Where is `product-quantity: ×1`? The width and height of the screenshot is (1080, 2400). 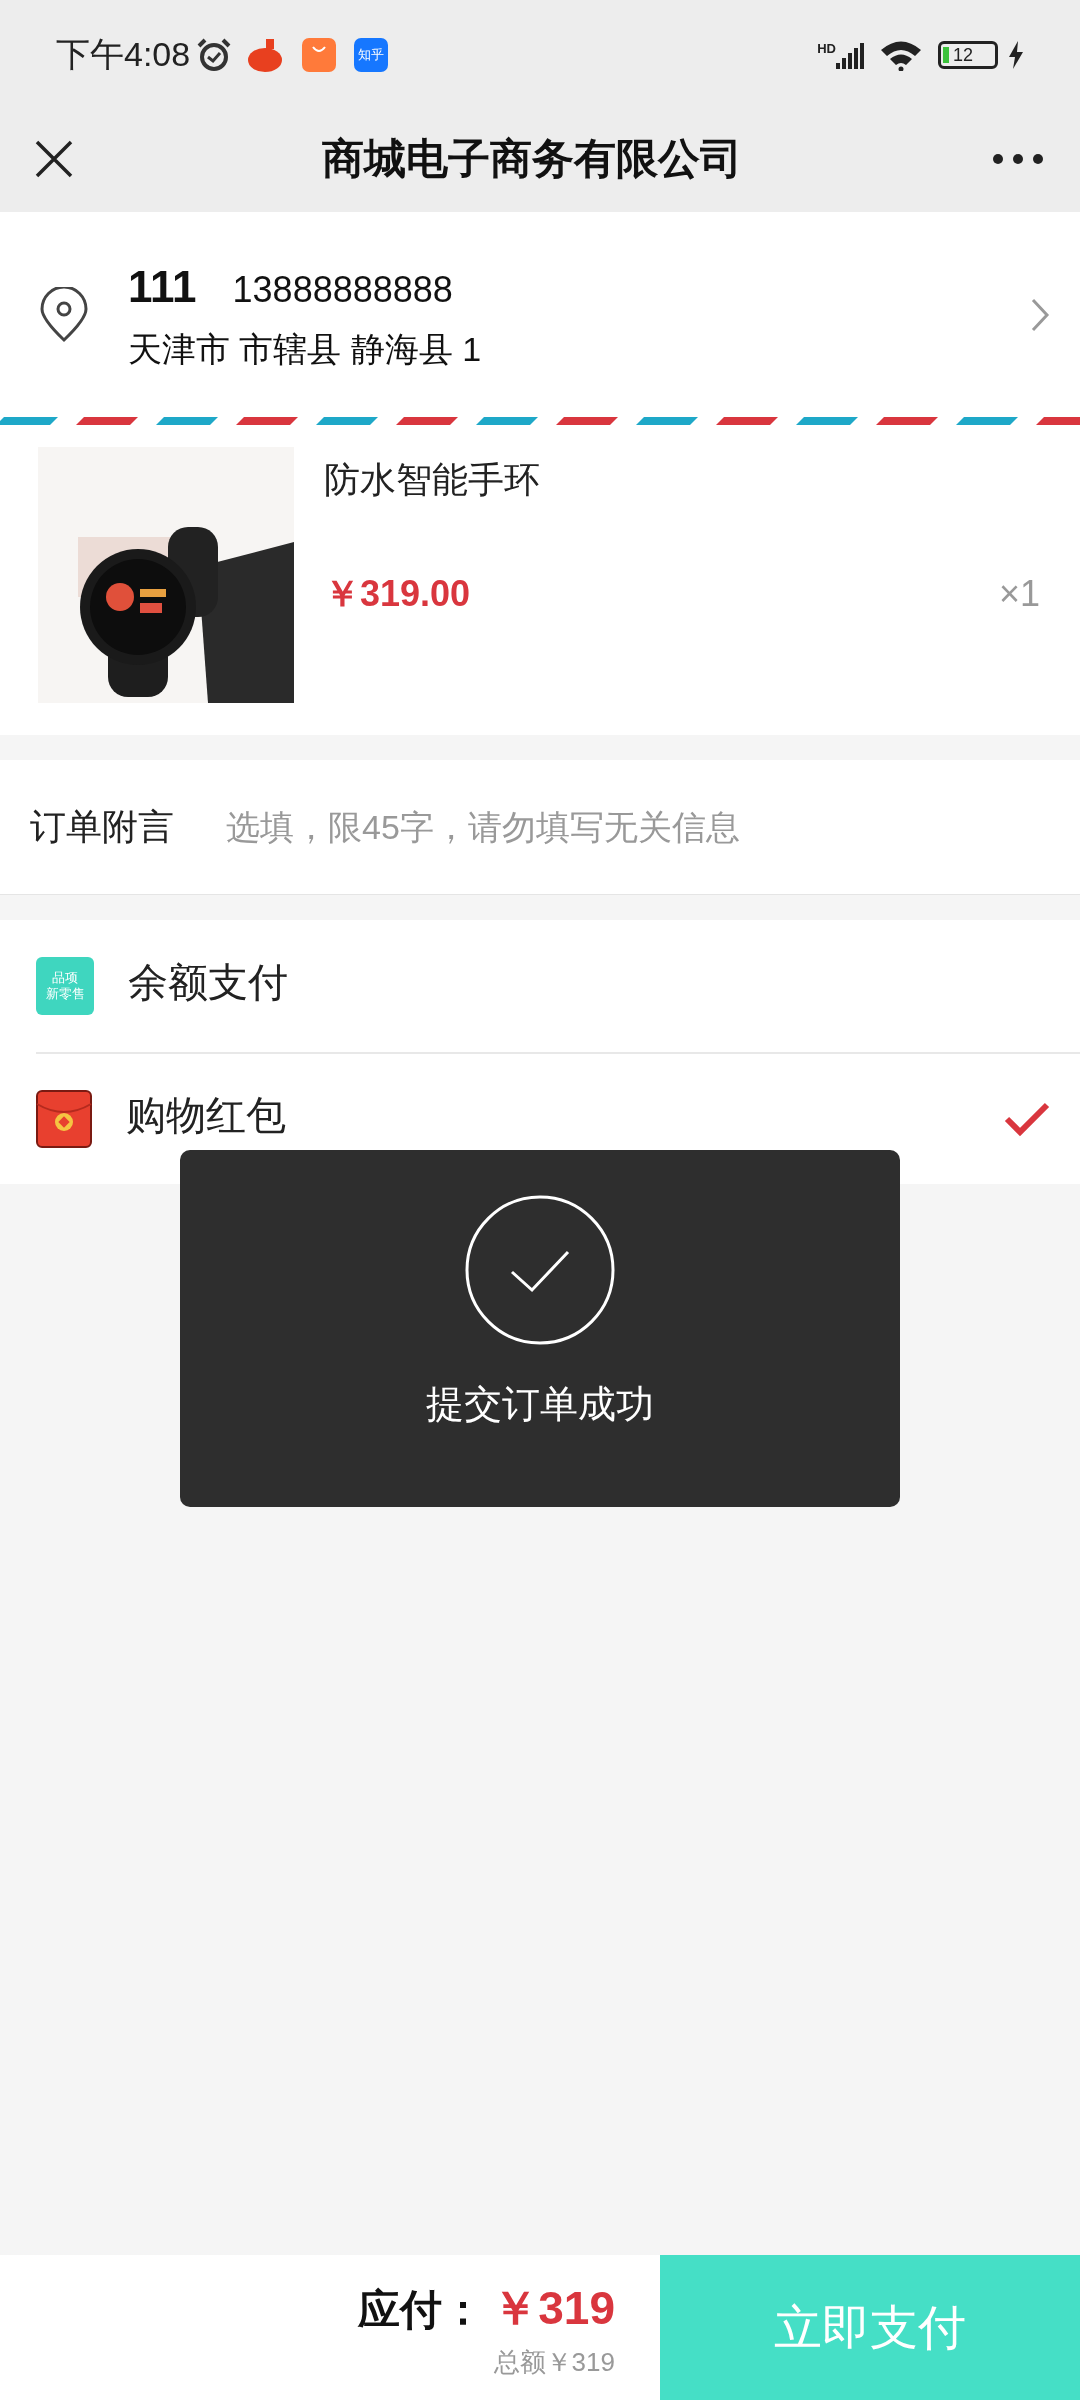 product-quantity: ×1 is located at coordinates (1019, 594).